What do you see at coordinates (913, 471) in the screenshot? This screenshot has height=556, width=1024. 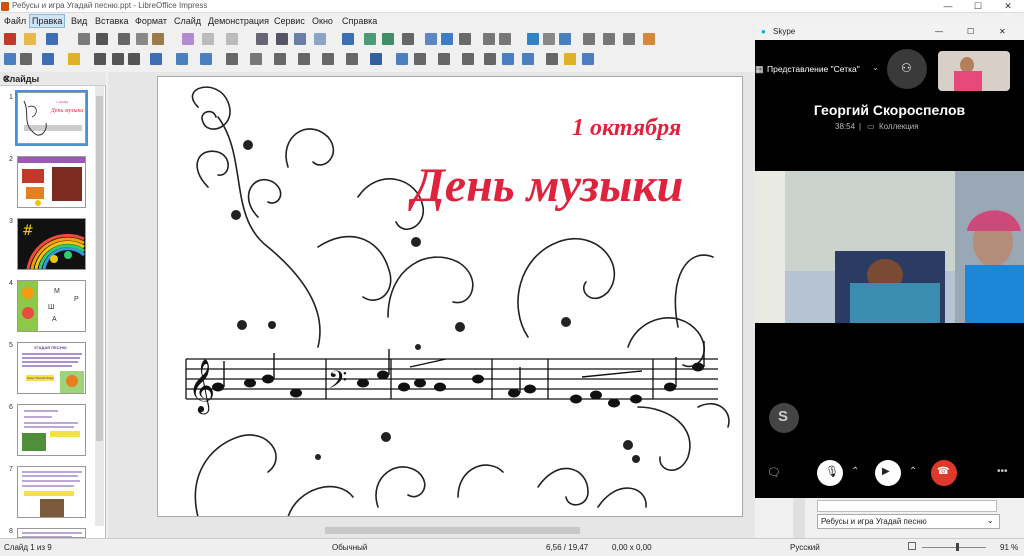 I see `camera-options-chevron-icon: ⌃` at bounding box center [913, 471].